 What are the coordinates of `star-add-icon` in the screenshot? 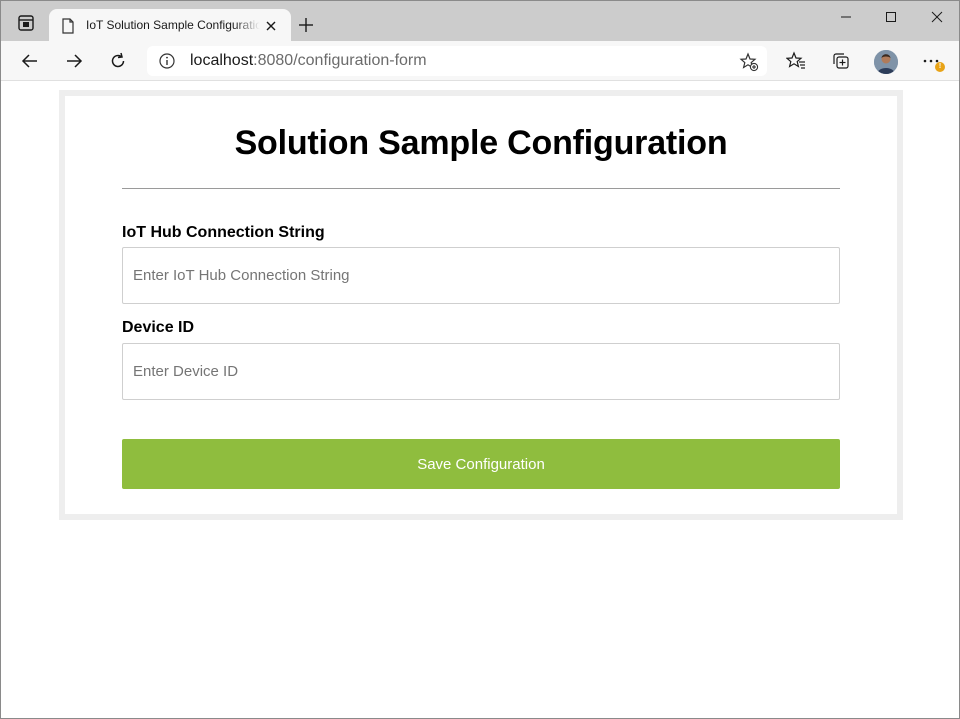 It's located at (749, 62).